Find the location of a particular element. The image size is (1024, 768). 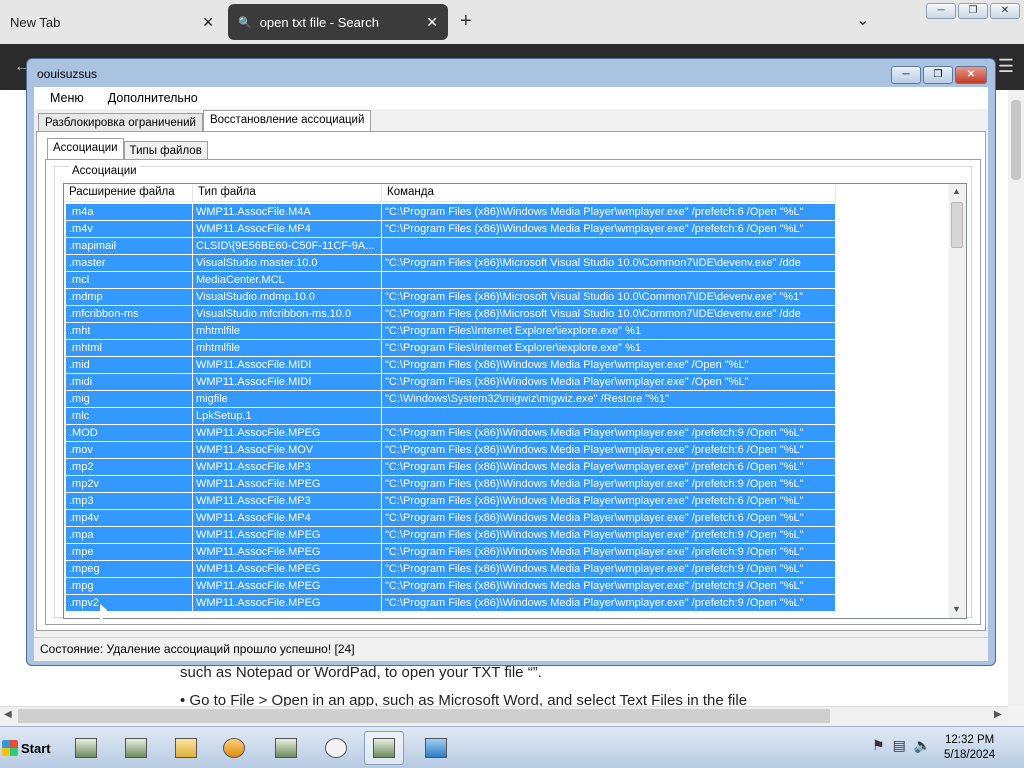

horizontal-scrollbar: ◀ ▶ is located at coordinates (504, 716).